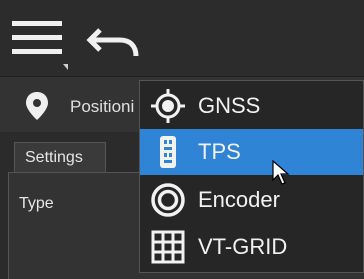 Image resolution: width=364 pixels, height=279 pixels. What do you see at coordinates (60, 157) in the screenshot?
I see `tab-settings: Settings` at bounding box center [60, 157].